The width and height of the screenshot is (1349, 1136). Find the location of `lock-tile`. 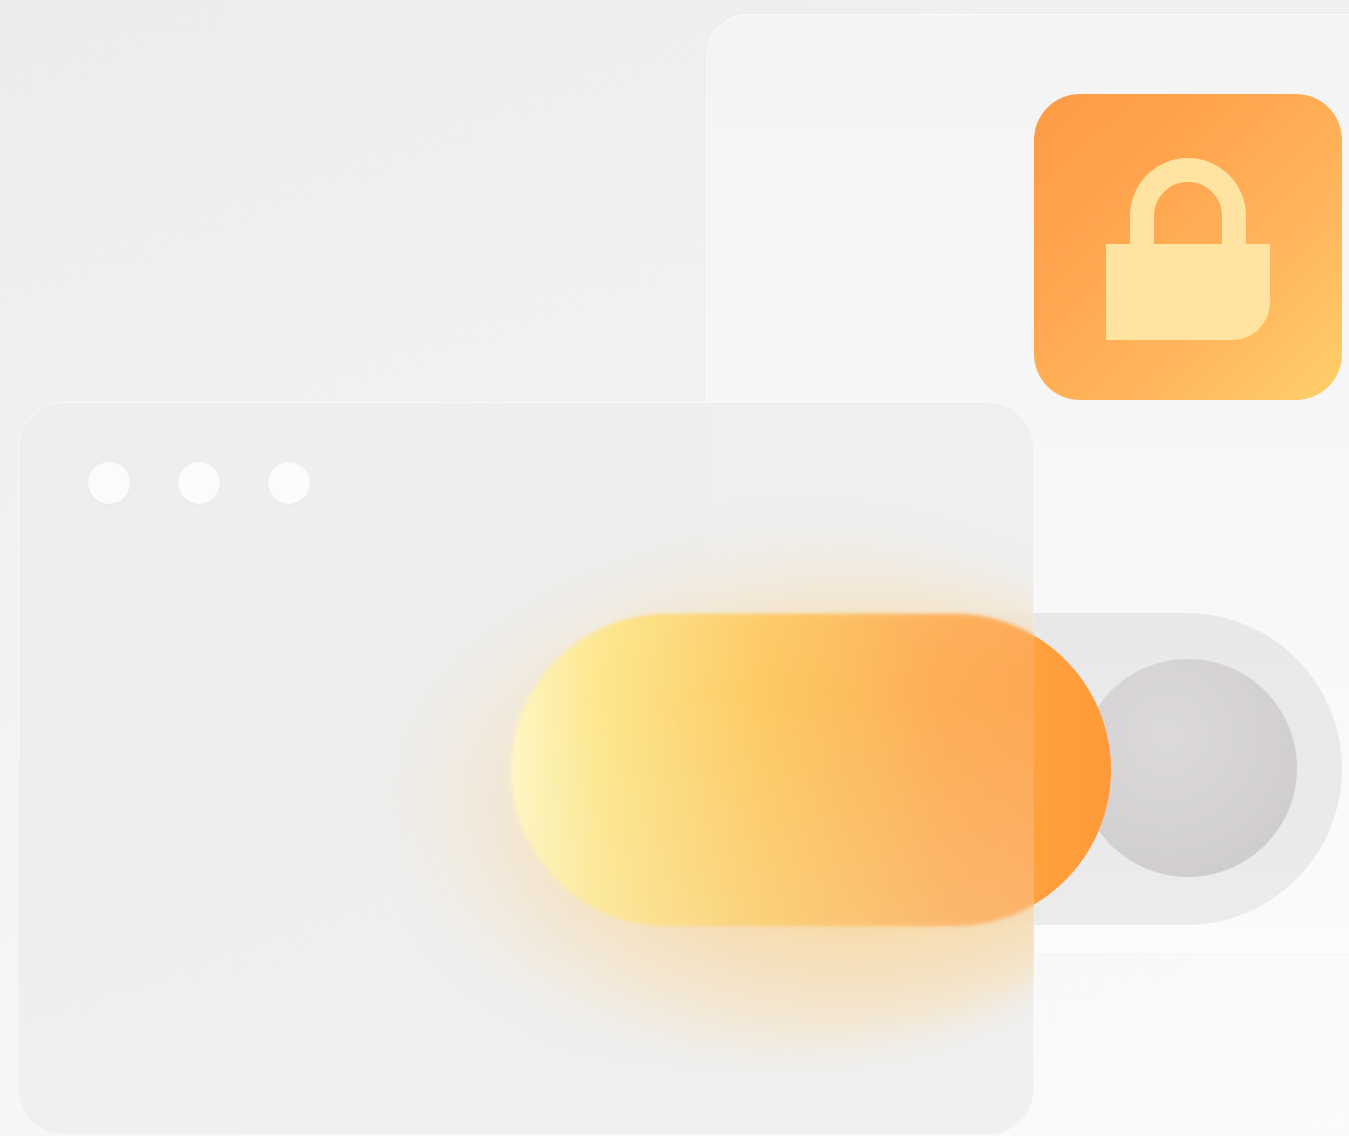

lock-tile is located at coordinates (1188, 247).